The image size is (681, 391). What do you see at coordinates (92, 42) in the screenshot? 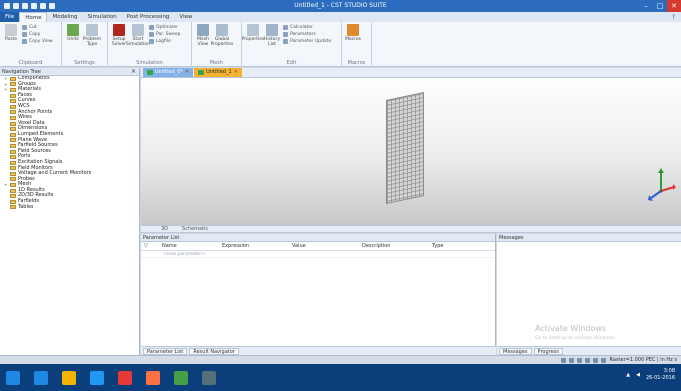
I see `problem-type-label: Problem Type` at bounding box center [92, 42].